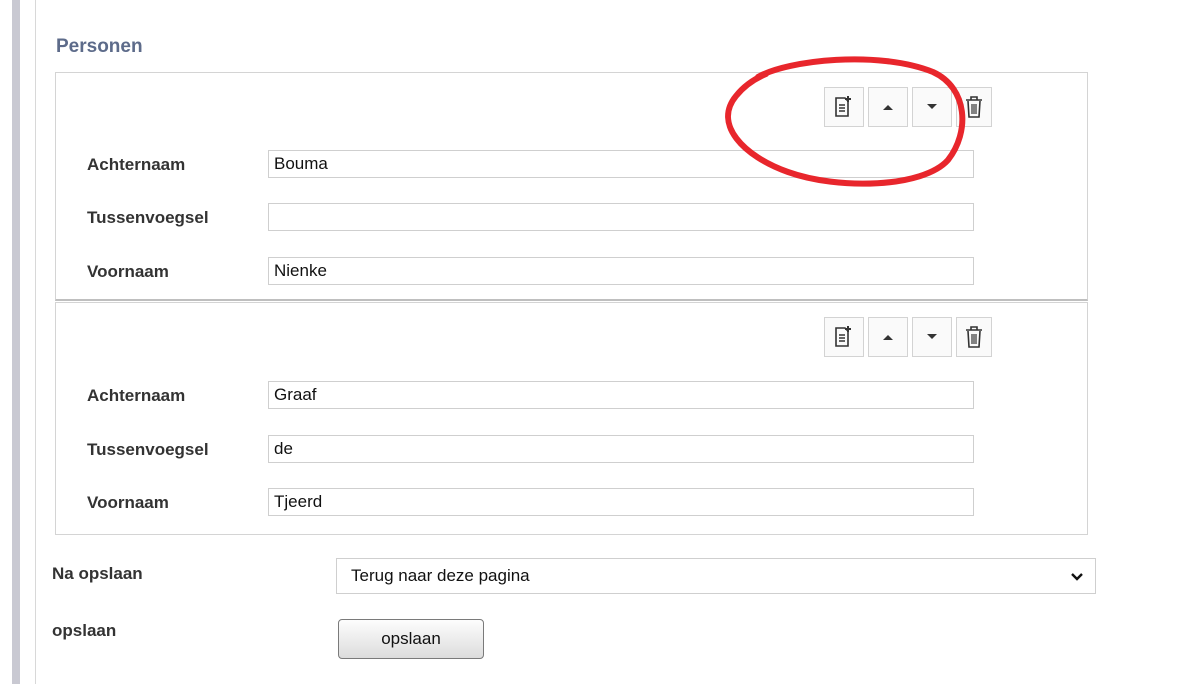 This screenshot has height=684, width=1201. I want to click on save-button: opslaan, so click(411, 639).